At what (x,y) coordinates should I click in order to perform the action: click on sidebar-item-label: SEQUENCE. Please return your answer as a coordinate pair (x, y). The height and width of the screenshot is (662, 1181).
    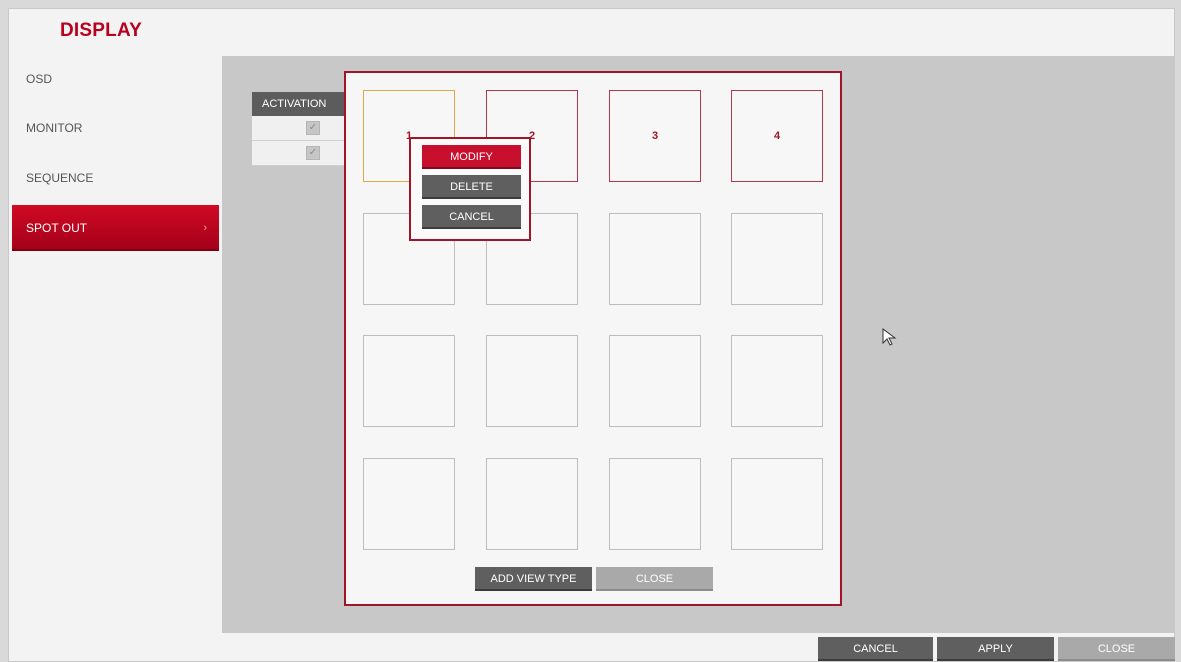
    Looking at the image, I should click on (60, 178).